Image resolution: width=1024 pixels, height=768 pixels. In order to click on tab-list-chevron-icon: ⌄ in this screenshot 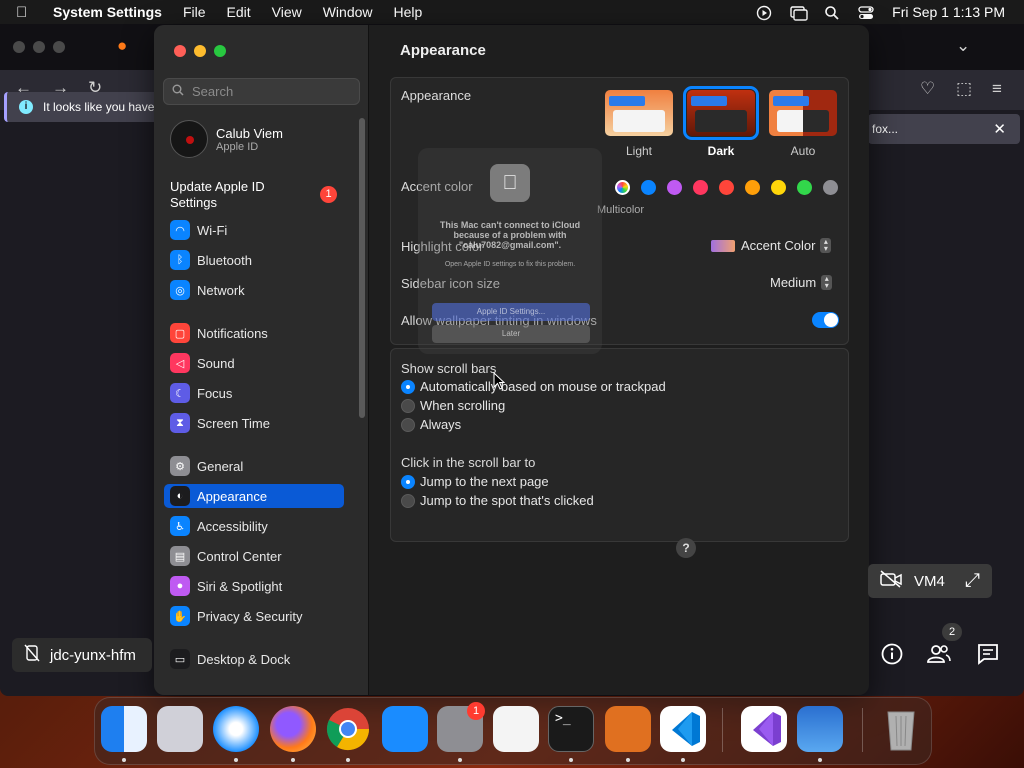, I will do `click(963, 46)`.